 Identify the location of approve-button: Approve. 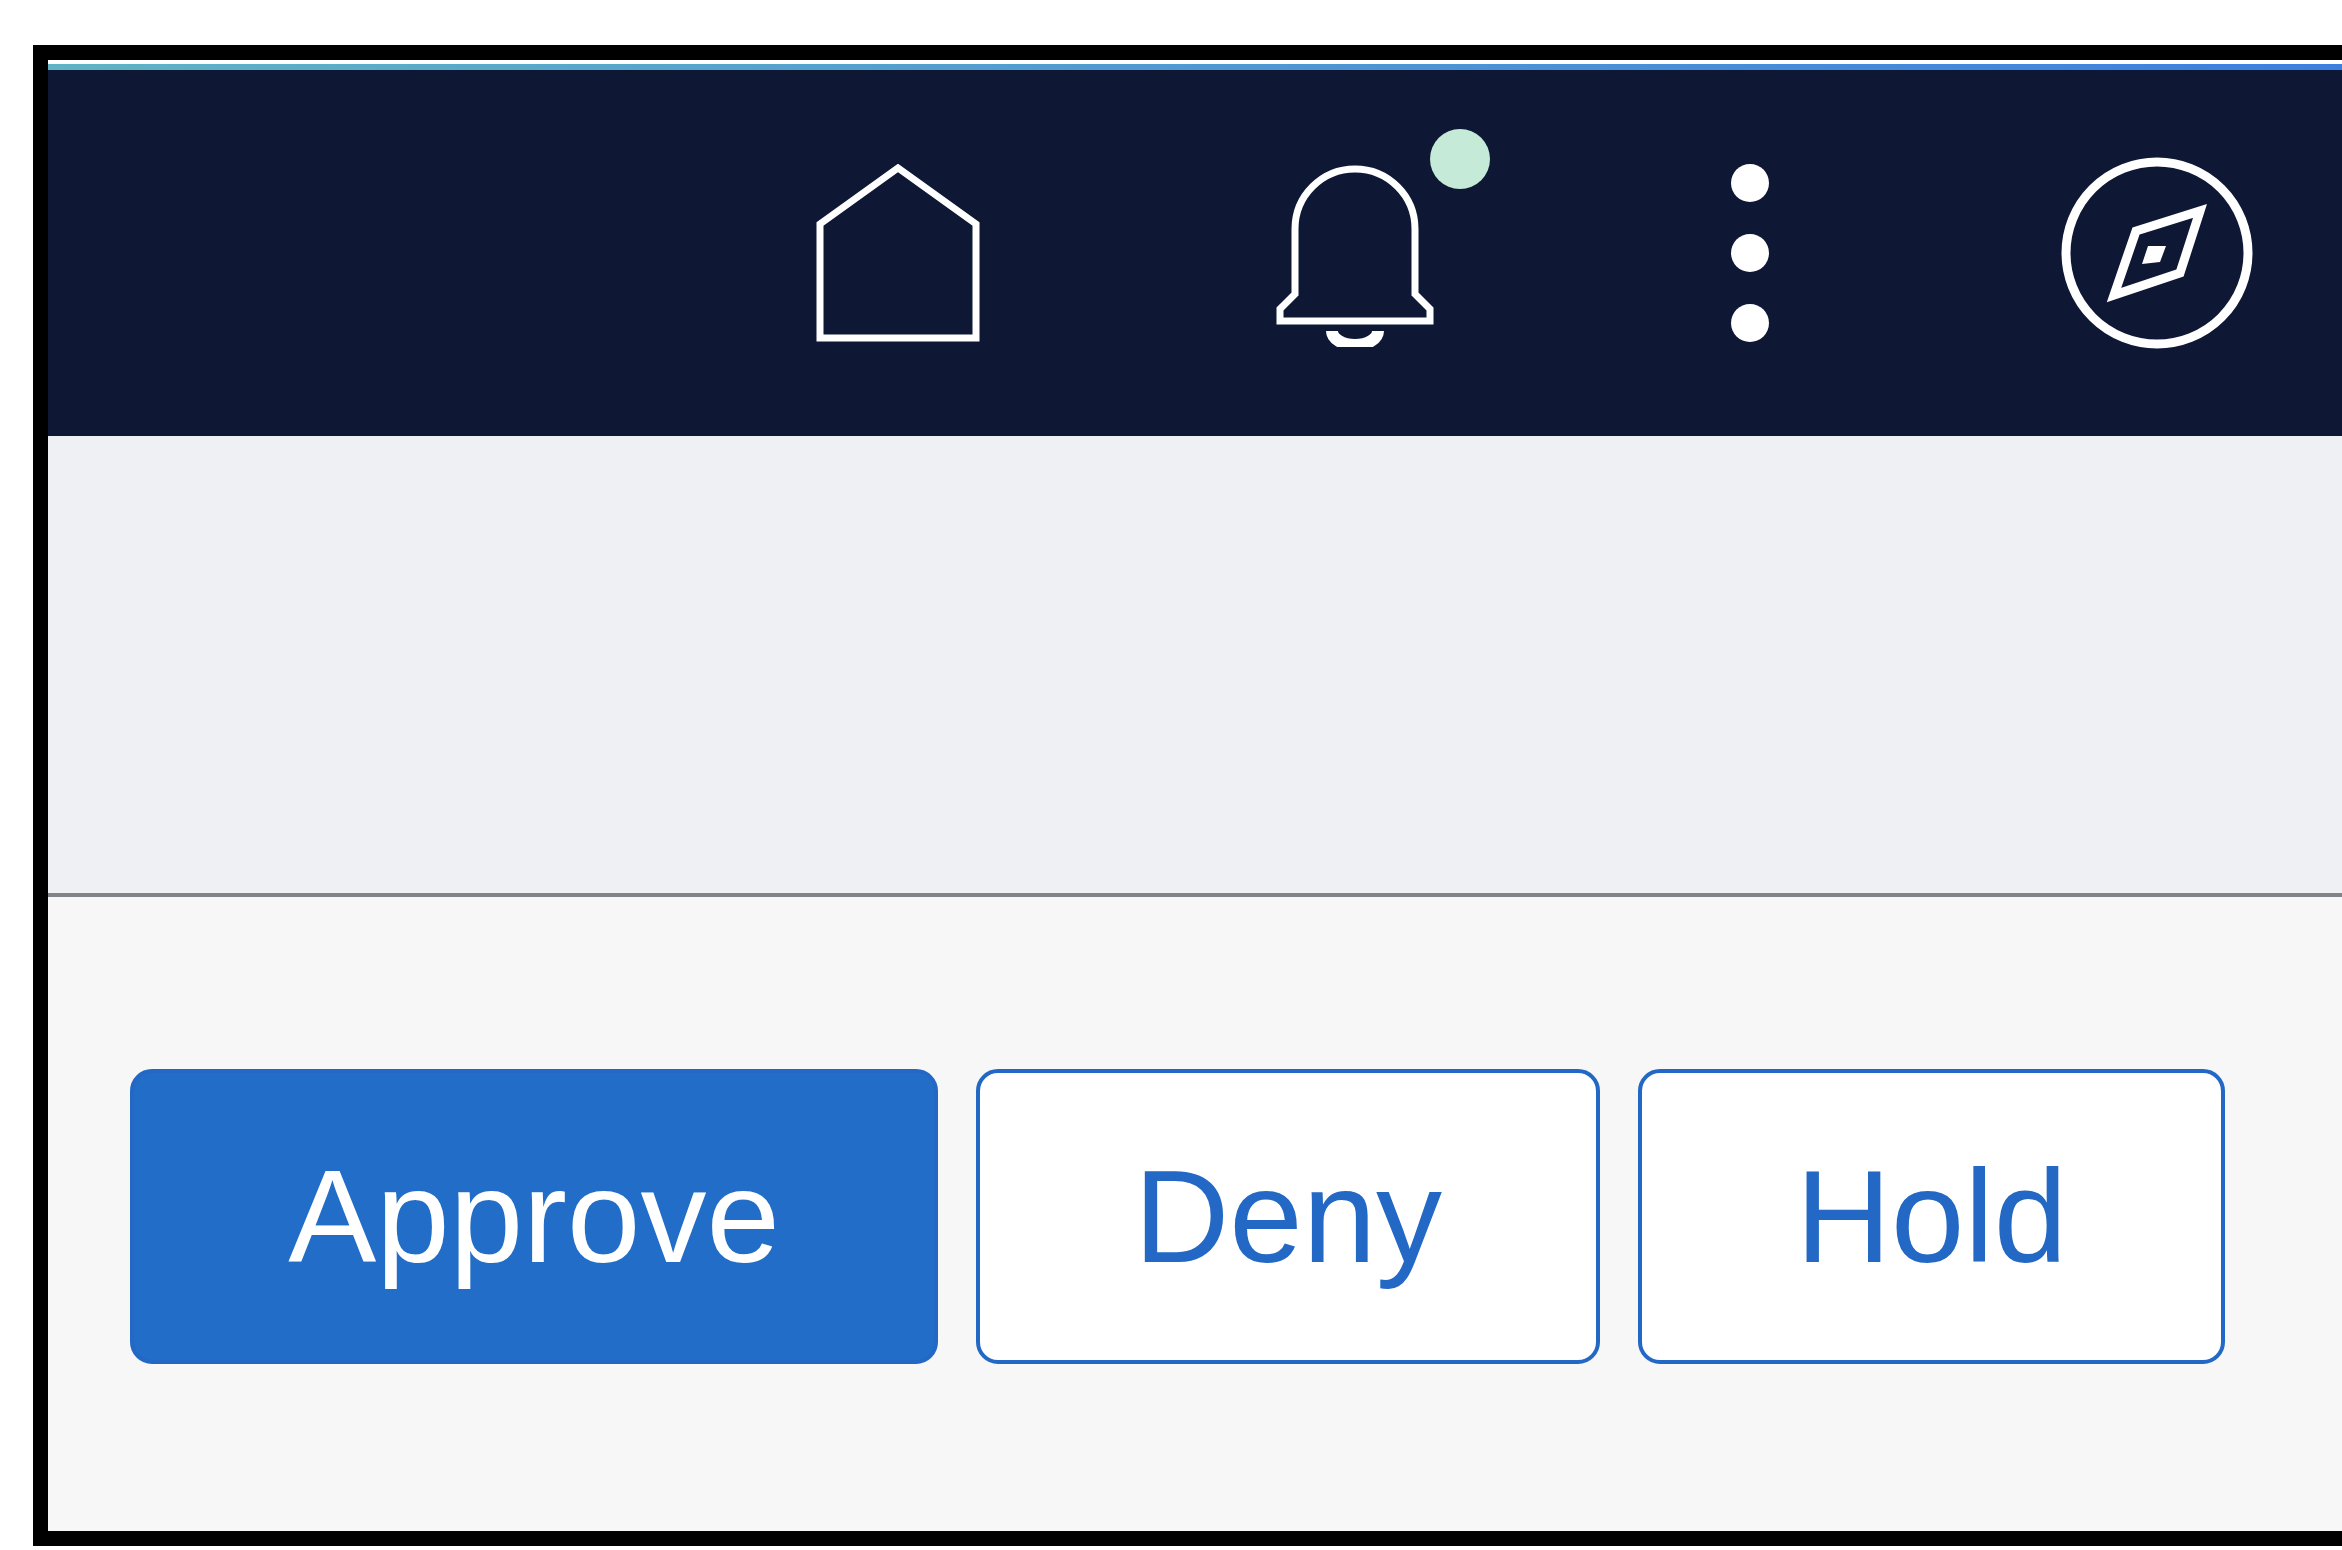
(534, 1216).